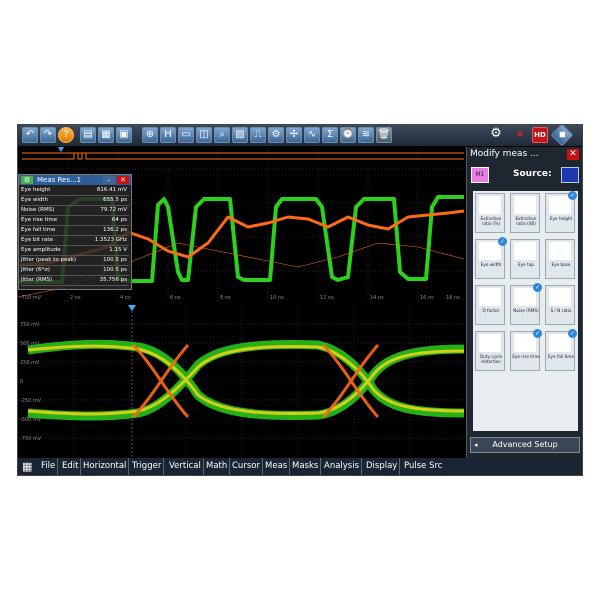 The height and width of the screenshot is (600, 600). I want to click on tick-x-4: 10 ns, so click(277, 298).